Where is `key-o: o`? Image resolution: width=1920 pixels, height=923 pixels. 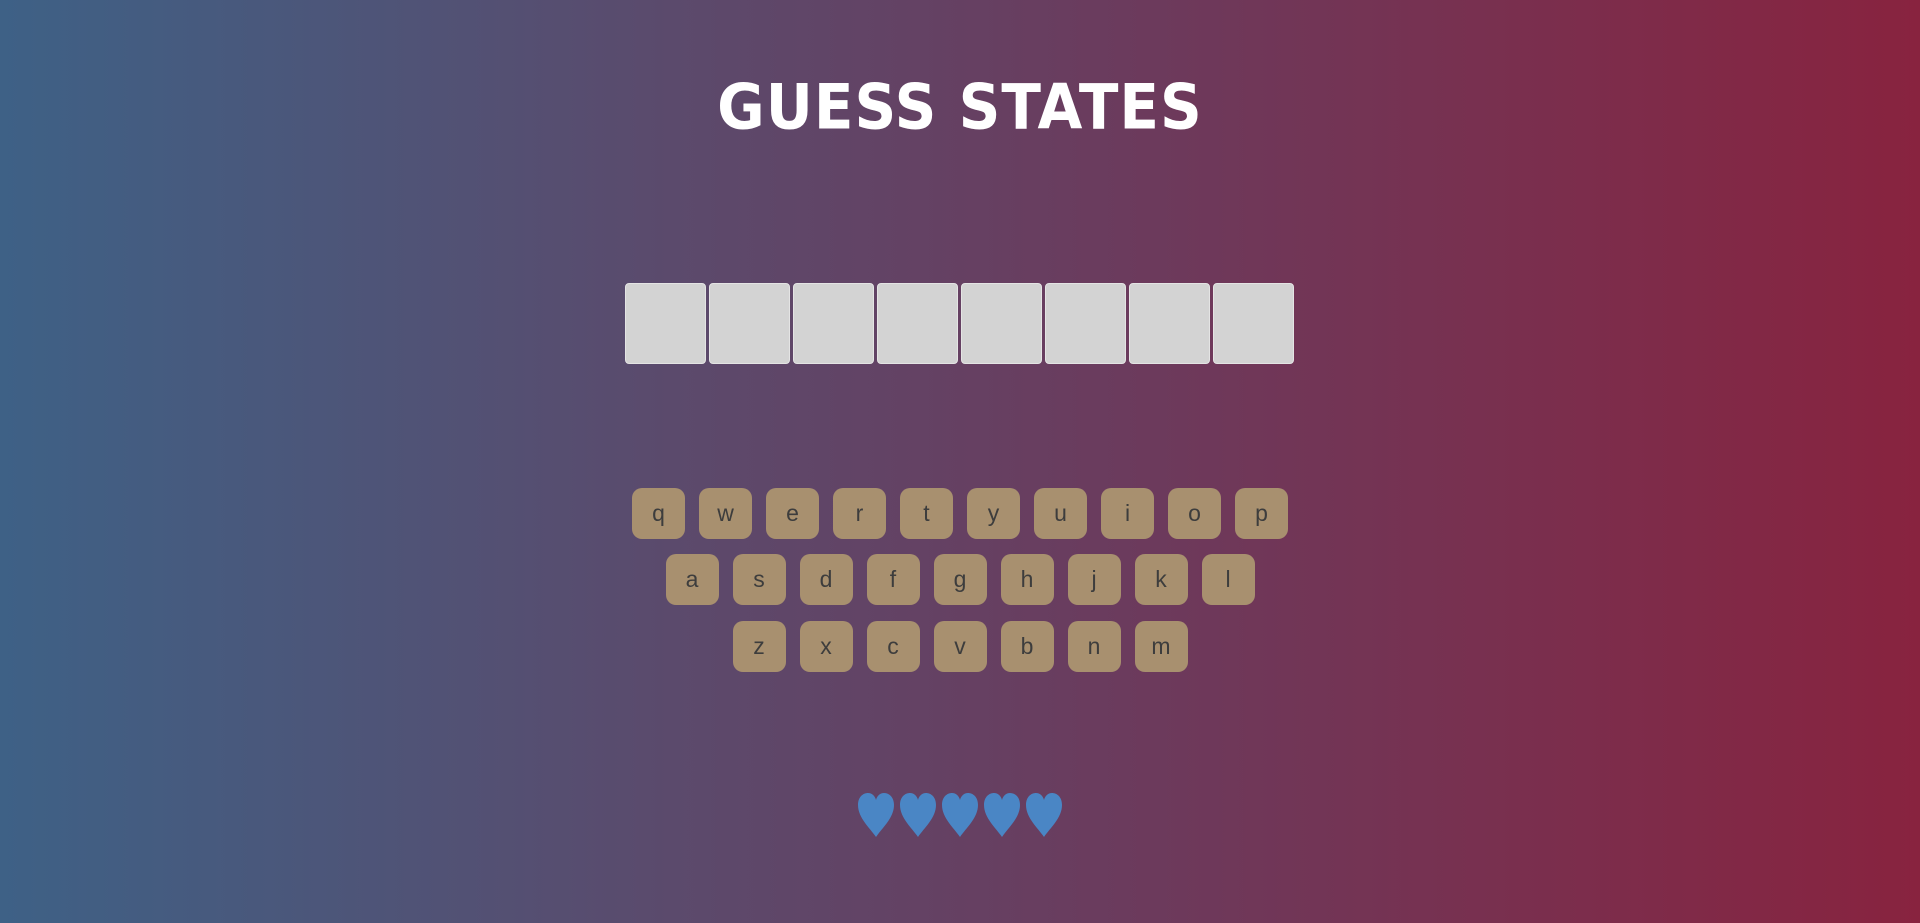
key-o: o is located at coordinates (1194, 513).